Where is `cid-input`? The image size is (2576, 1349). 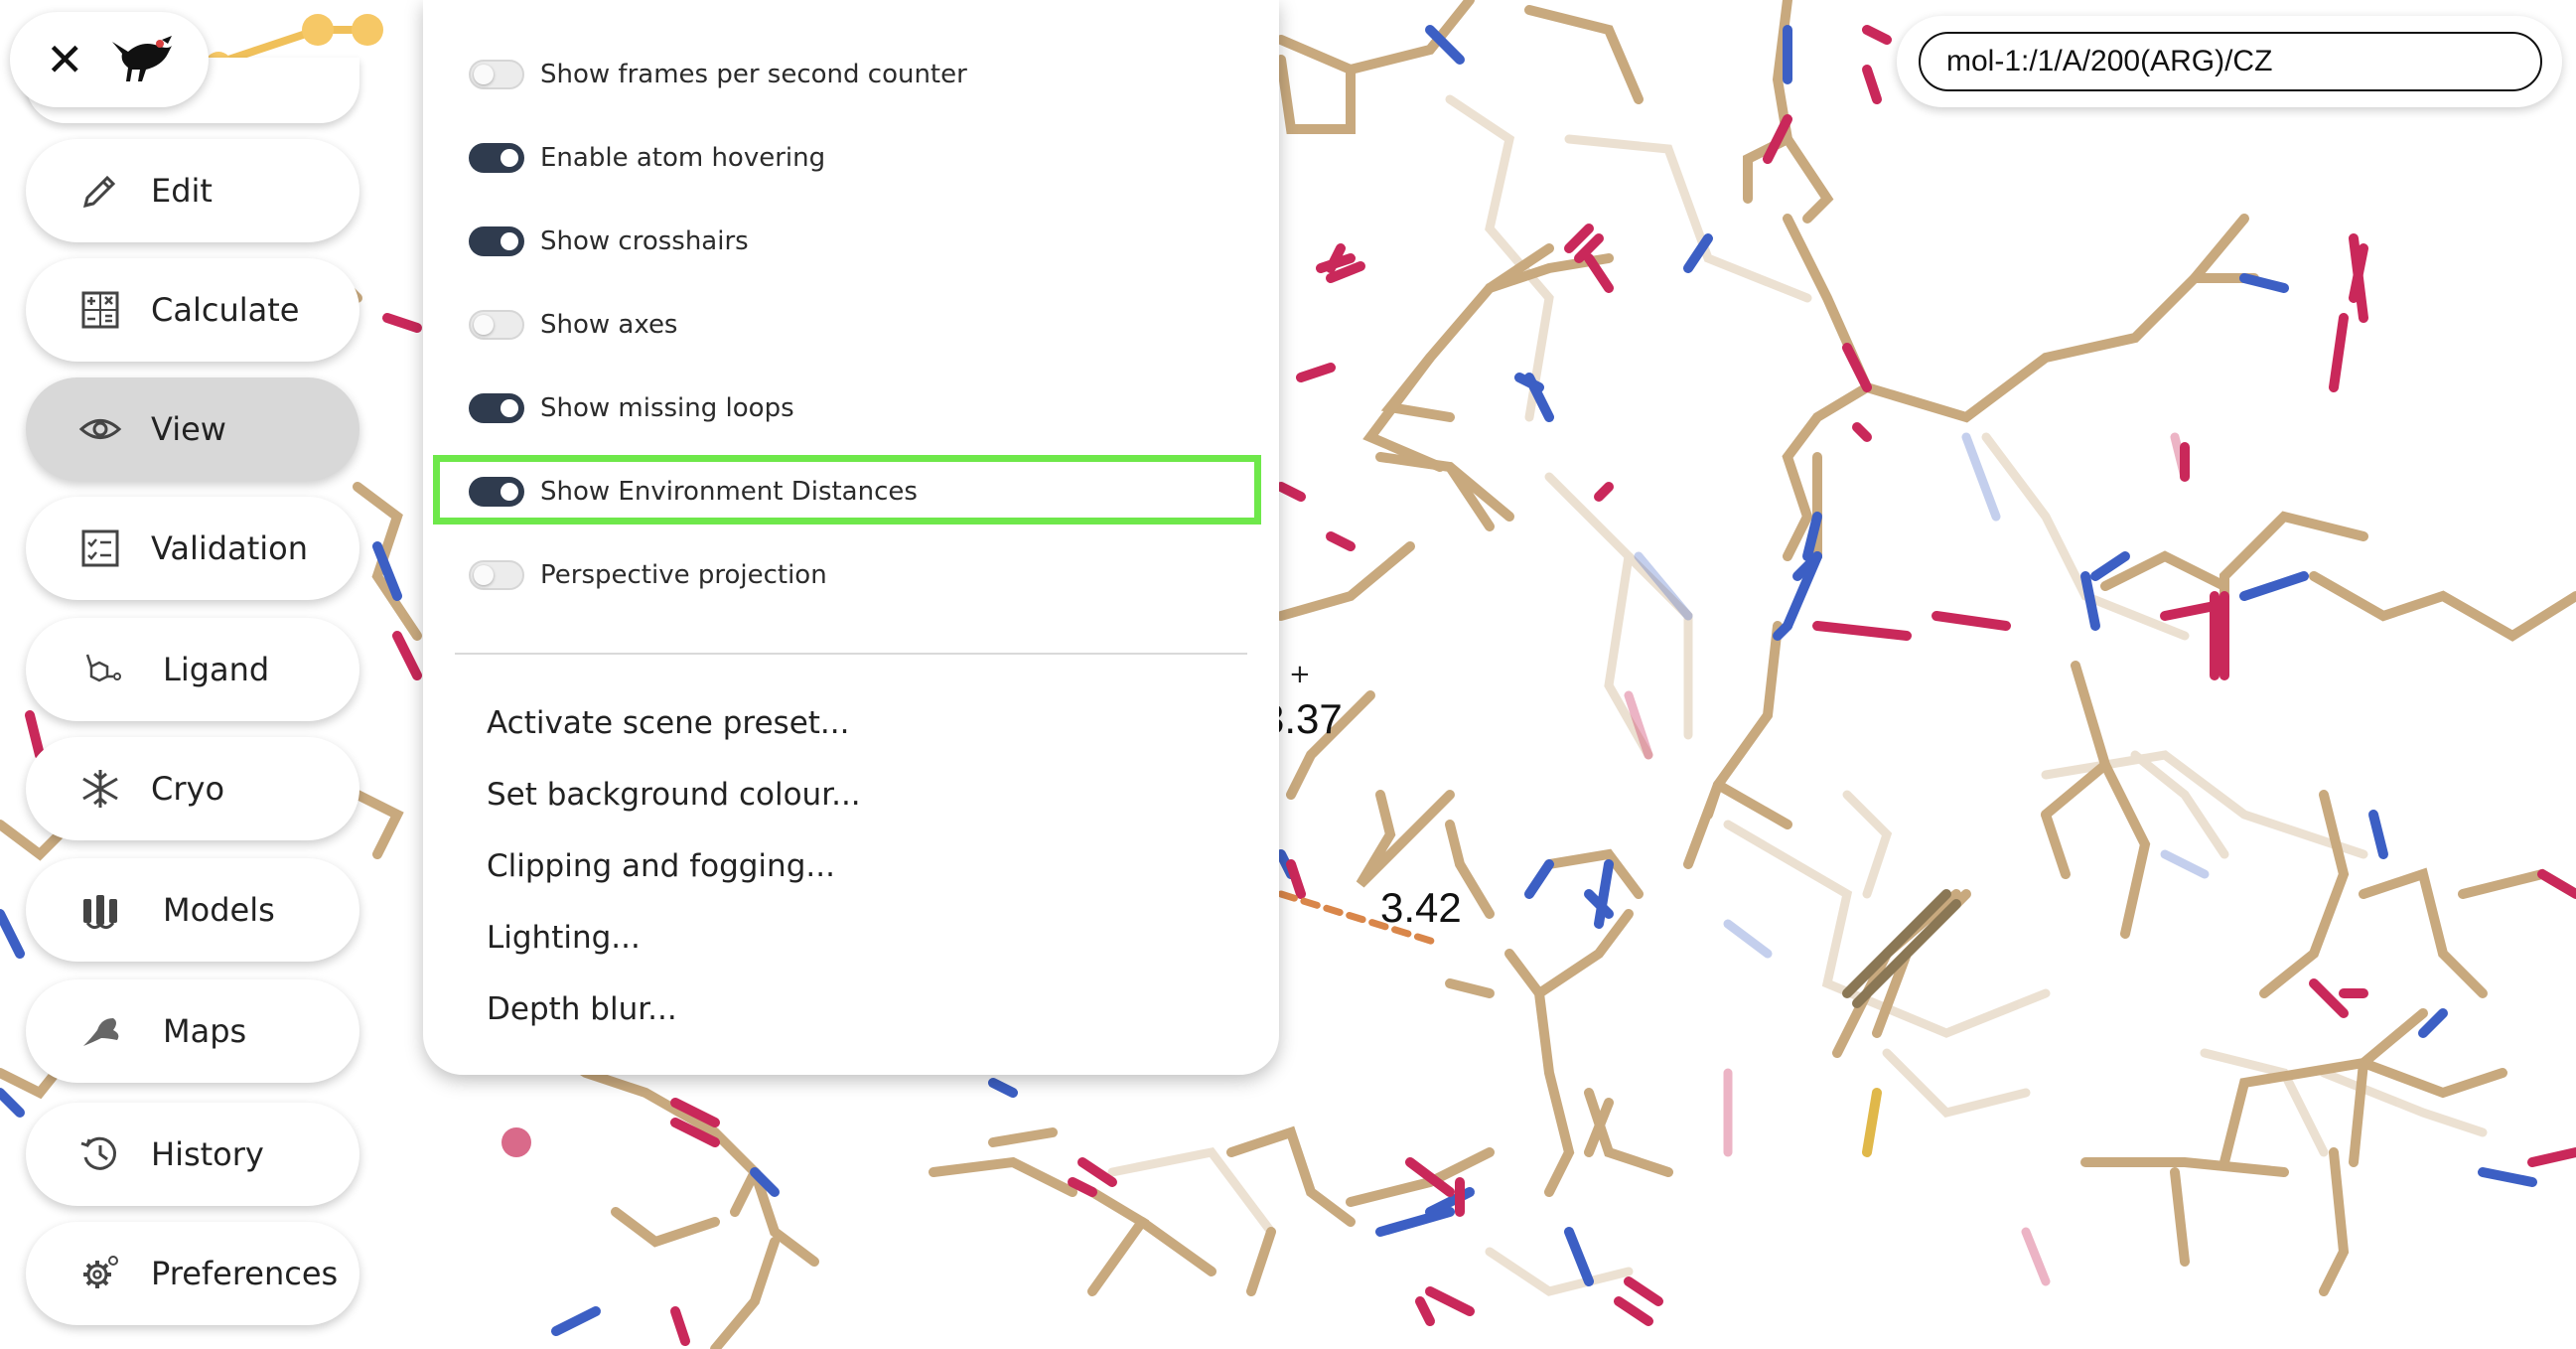 cid-input is located at coordinates (2231, 62).